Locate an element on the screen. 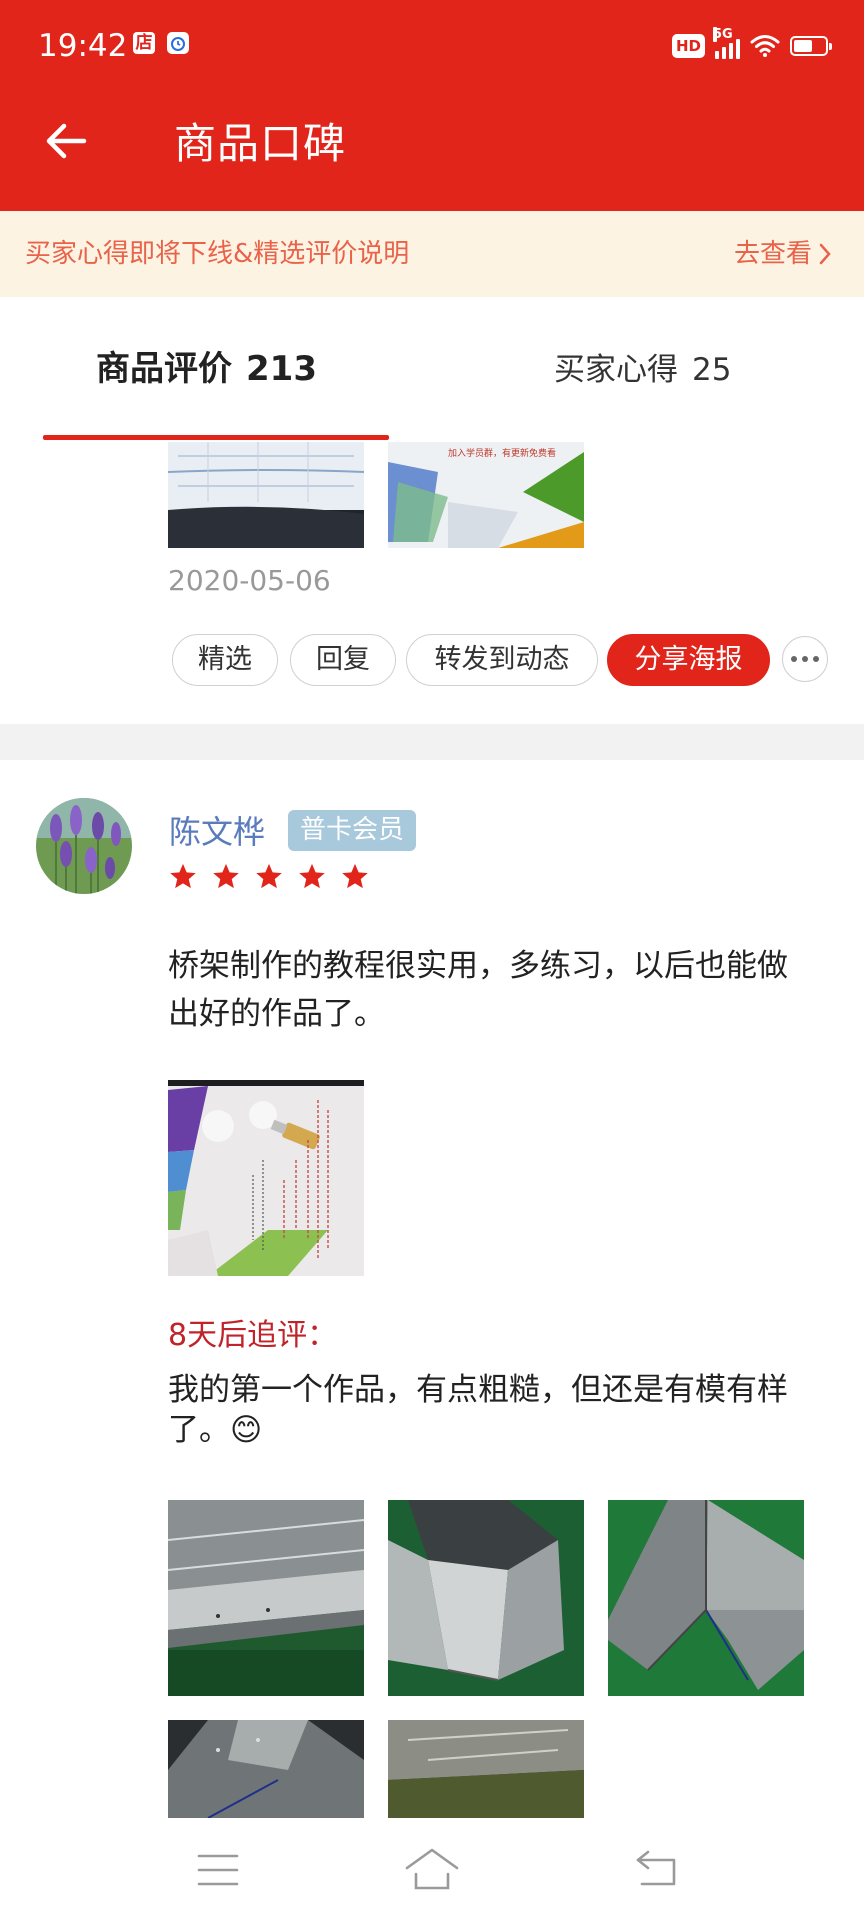 Image resolution: width=864 pixels, height=1920 pixels. tab-product-reviews: 商品评价 213 is located at coordinates (206, 369).